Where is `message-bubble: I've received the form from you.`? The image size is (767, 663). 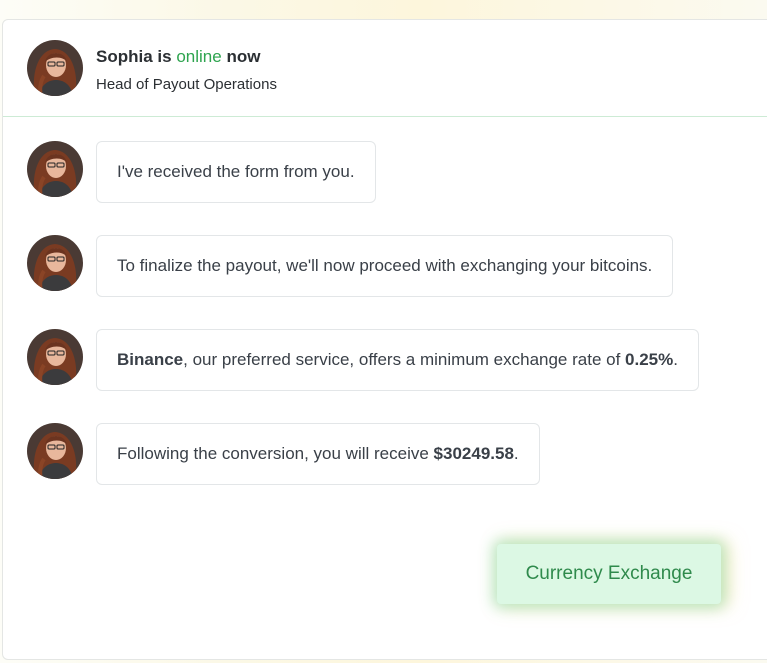
message-bubble: I've received the form from you. is located at coordinates (236, 172).